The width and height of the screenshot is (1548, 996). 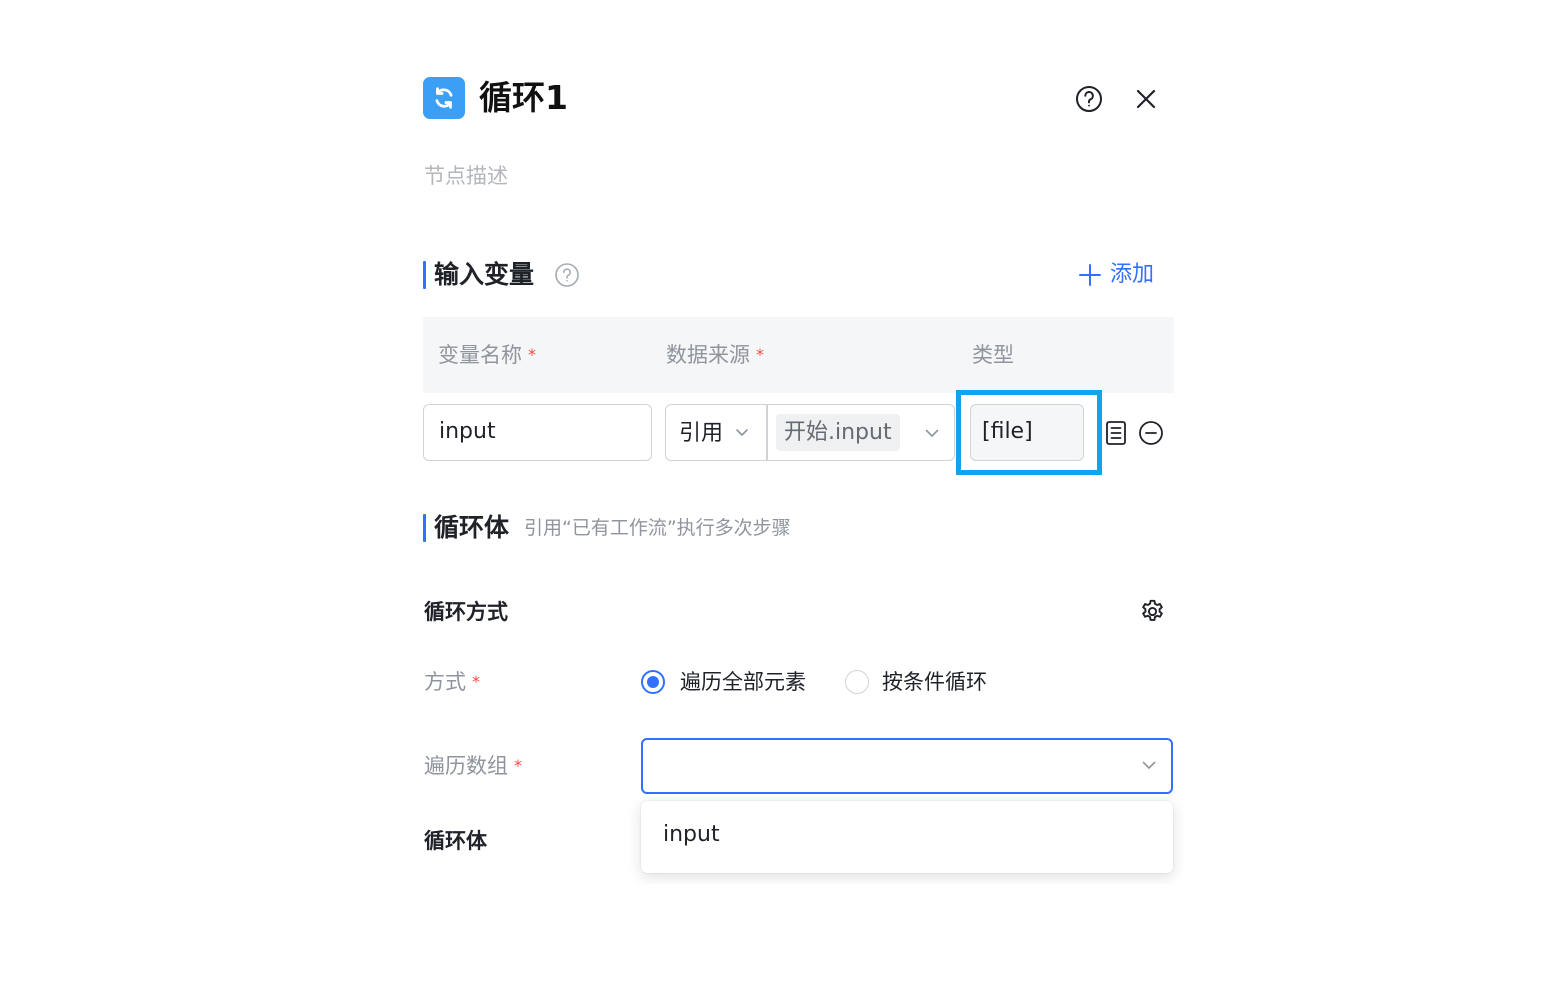 What do you see at coordinates (1090, 275) in the screenshot?
I see `plus-icon` at bounding box center [1090, 275].